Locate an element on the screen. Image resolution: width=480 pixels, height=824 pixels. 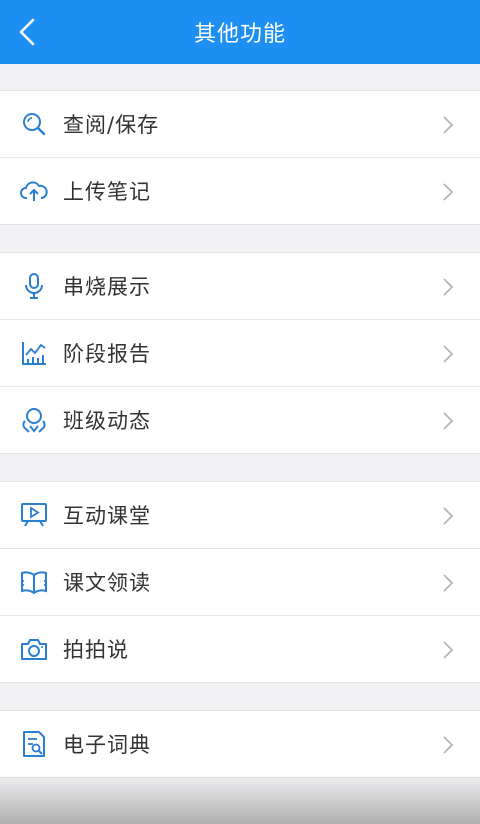
menu-item-label: 串烧展示 is located at coordinates (107, 287).